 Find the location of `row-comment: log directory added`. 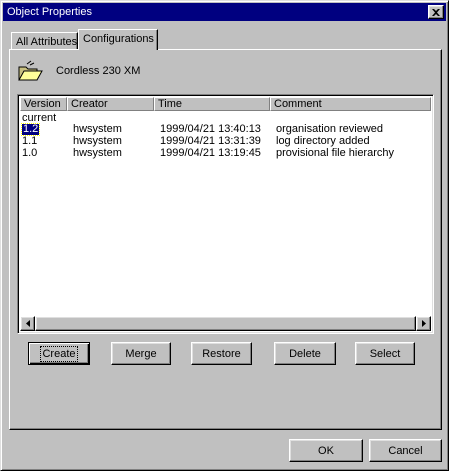

row-comment: log directory added is located at coordinates (323, 141).